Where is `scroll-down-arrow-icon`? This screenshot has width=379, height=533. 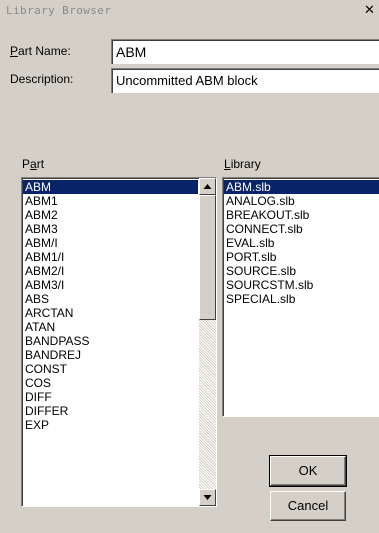
scroll-down-arrow-icon is located at coordinates (207, 497).